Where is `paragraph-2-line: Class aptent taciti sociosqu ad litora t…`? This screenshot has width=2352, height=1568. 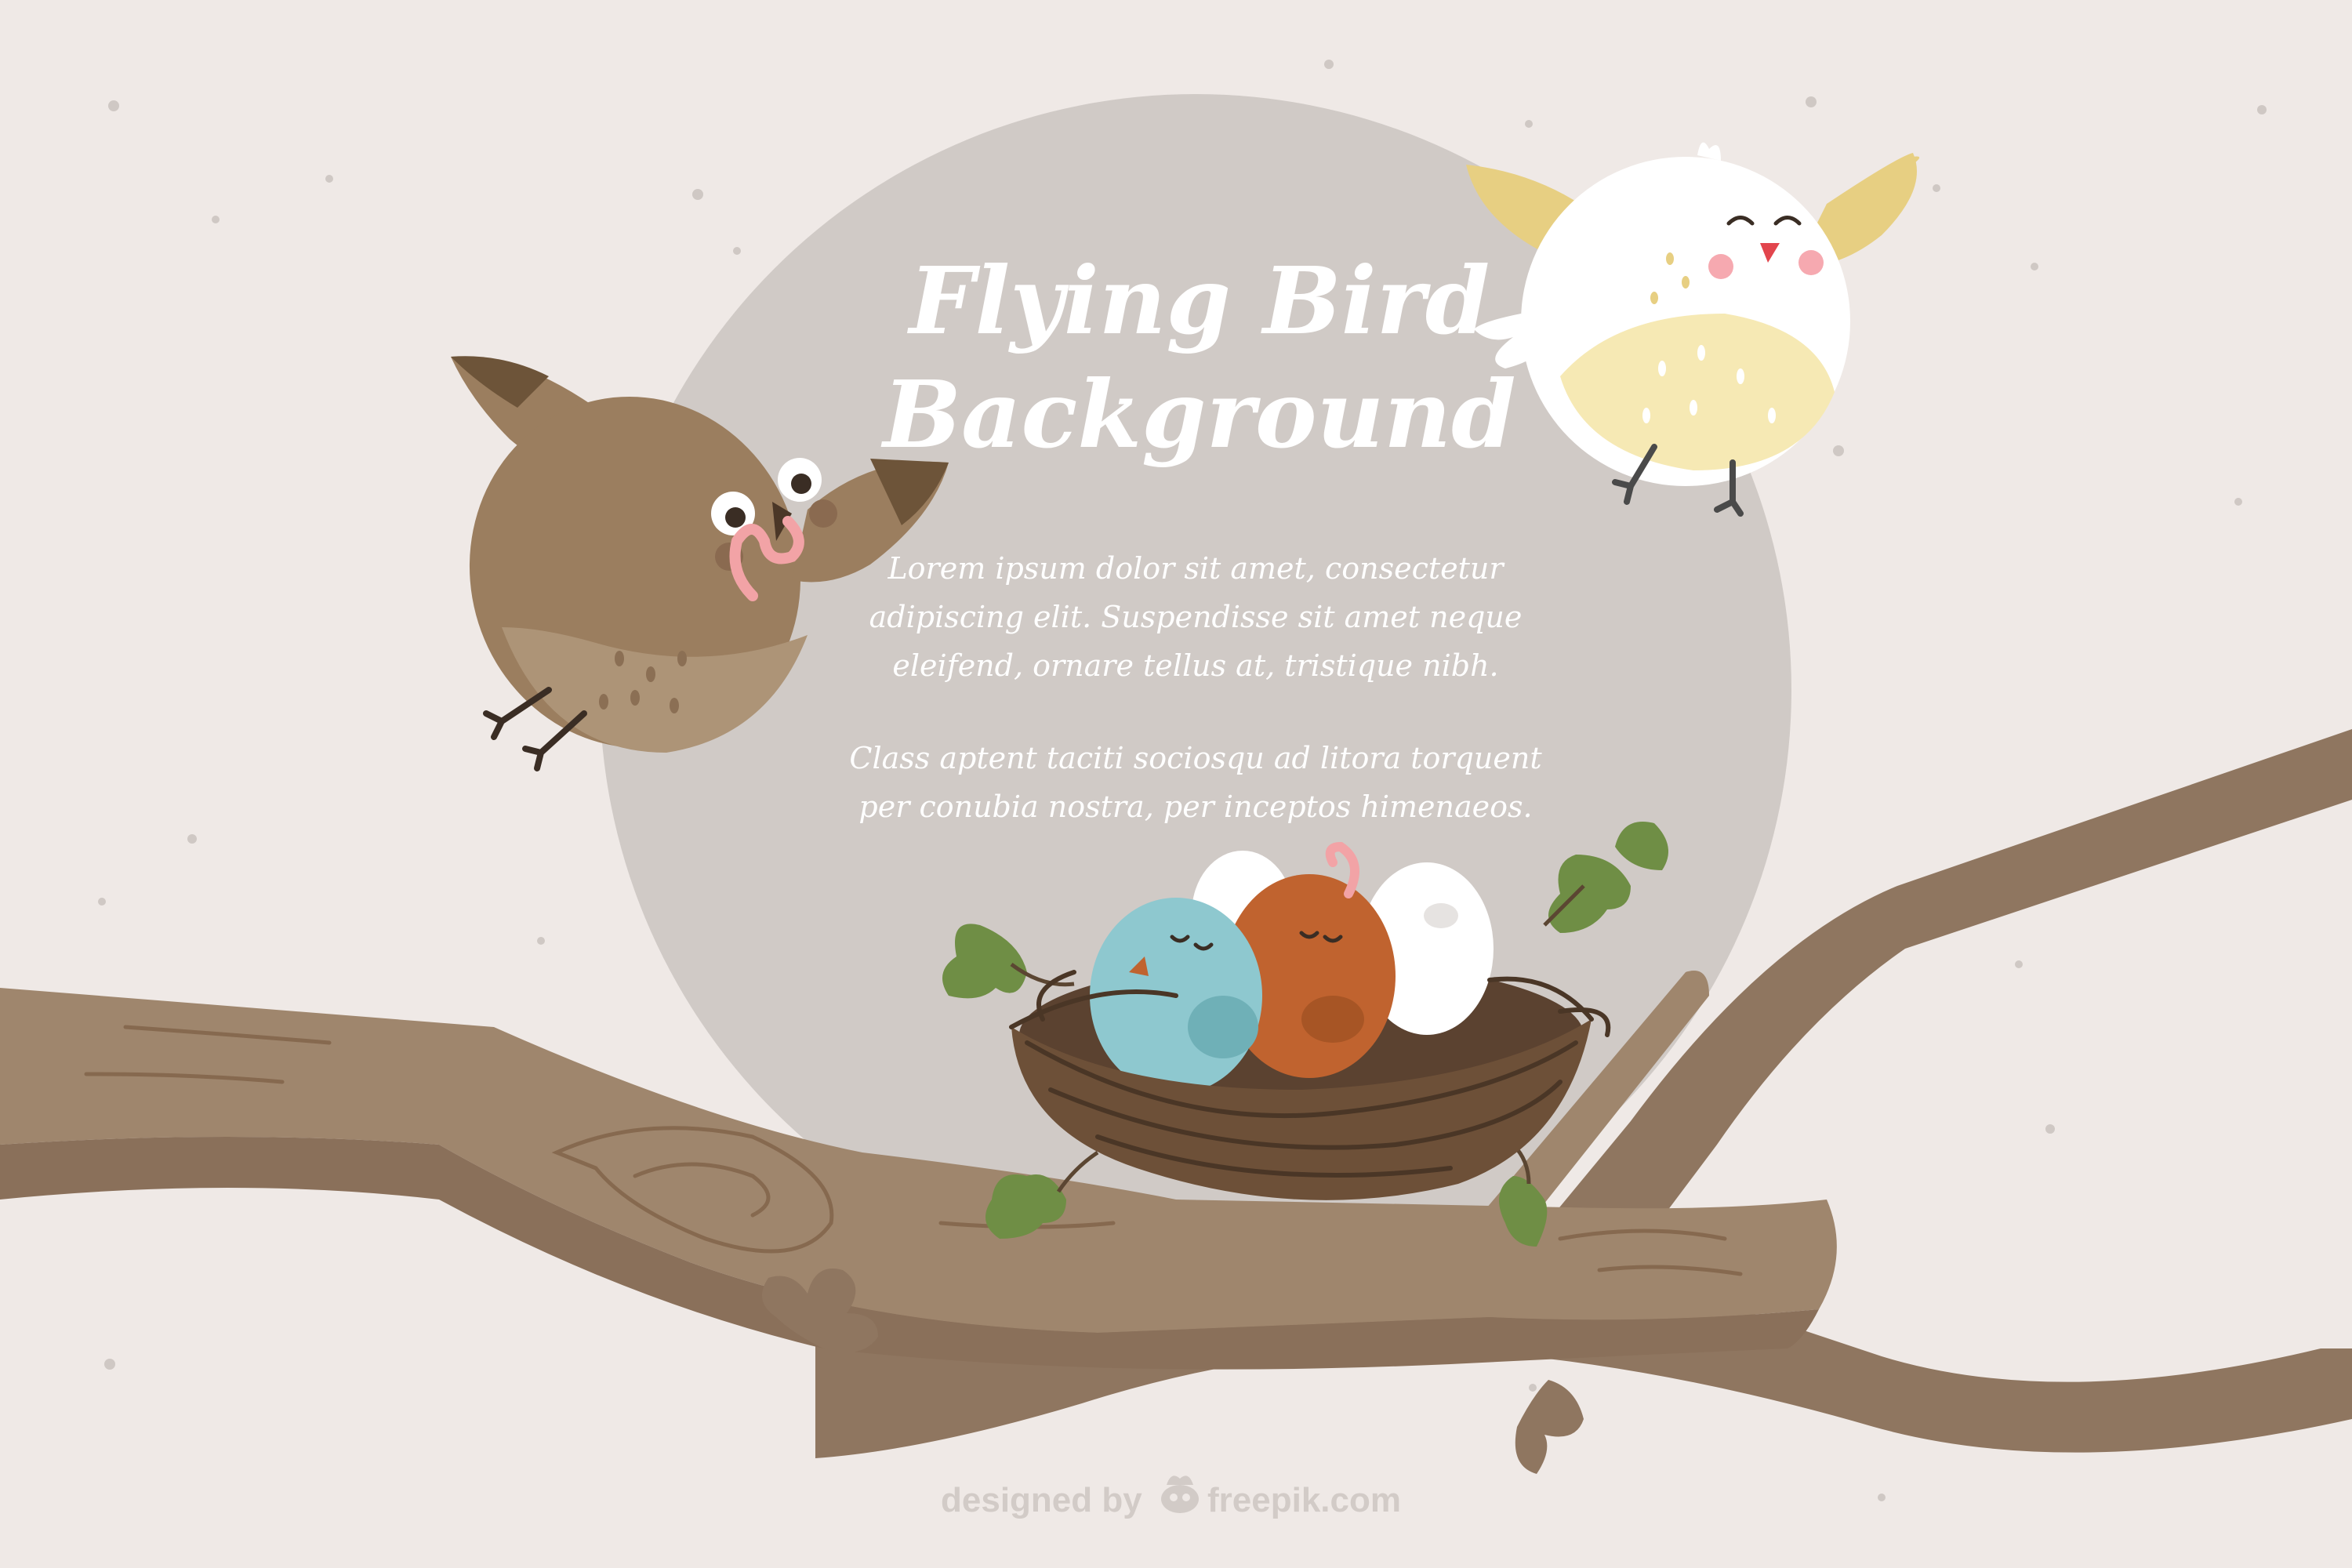
paragraph-2-line: Class aptent taciti sociosqu ad litora t… is located at coordinates (1195, 758).